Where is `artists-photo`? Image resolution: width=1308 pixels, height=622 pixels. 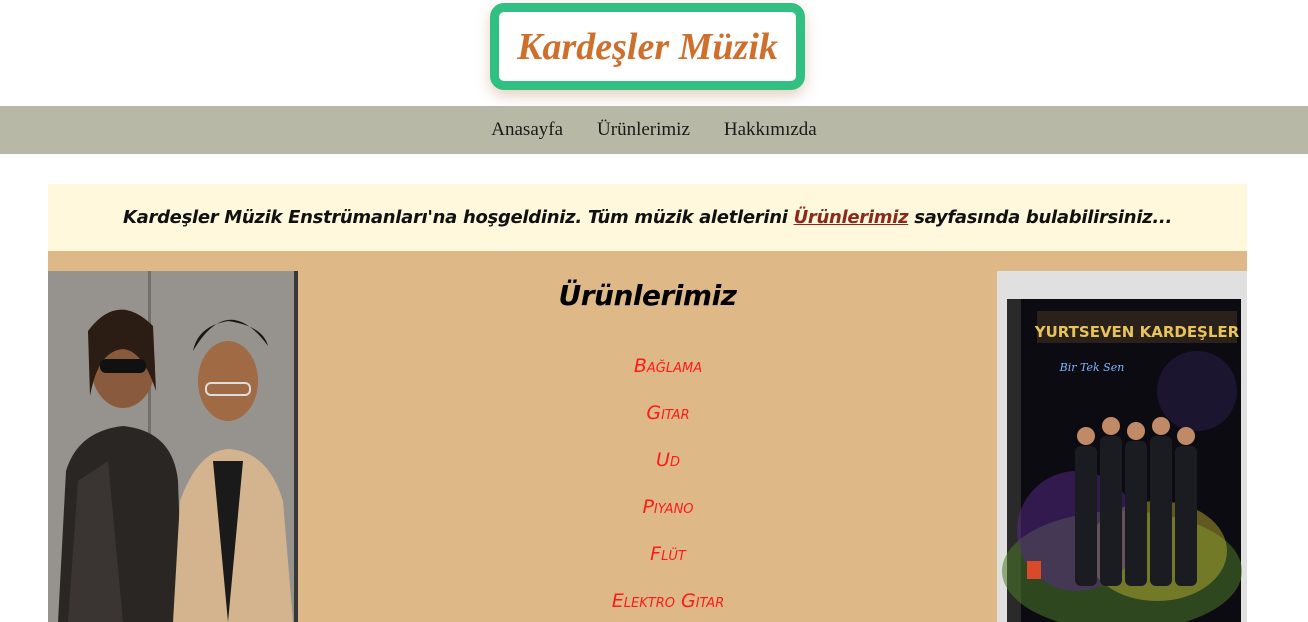
artists-photo is located at coordinates (173, 446).